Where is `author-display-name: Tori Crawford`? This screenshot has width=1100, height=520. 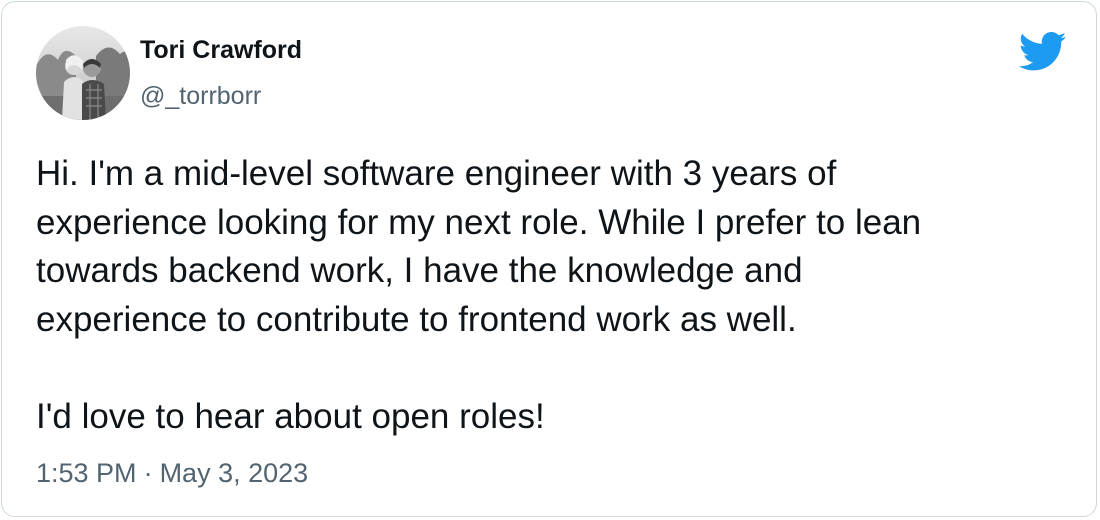 author-display-name: Tori Crawford is located at coordinates (221, 50).